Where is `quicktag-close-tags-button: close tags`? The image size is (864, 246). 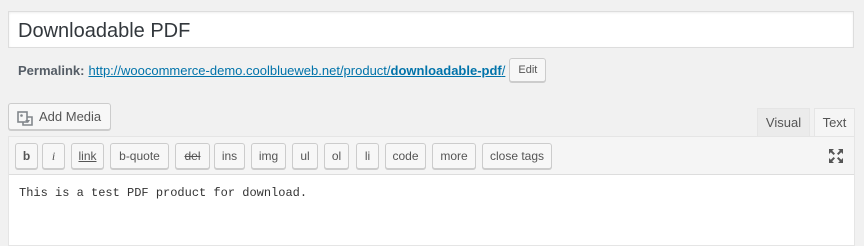 quicktag-close-tags-button: close tags is located at coordinates (517, 156).